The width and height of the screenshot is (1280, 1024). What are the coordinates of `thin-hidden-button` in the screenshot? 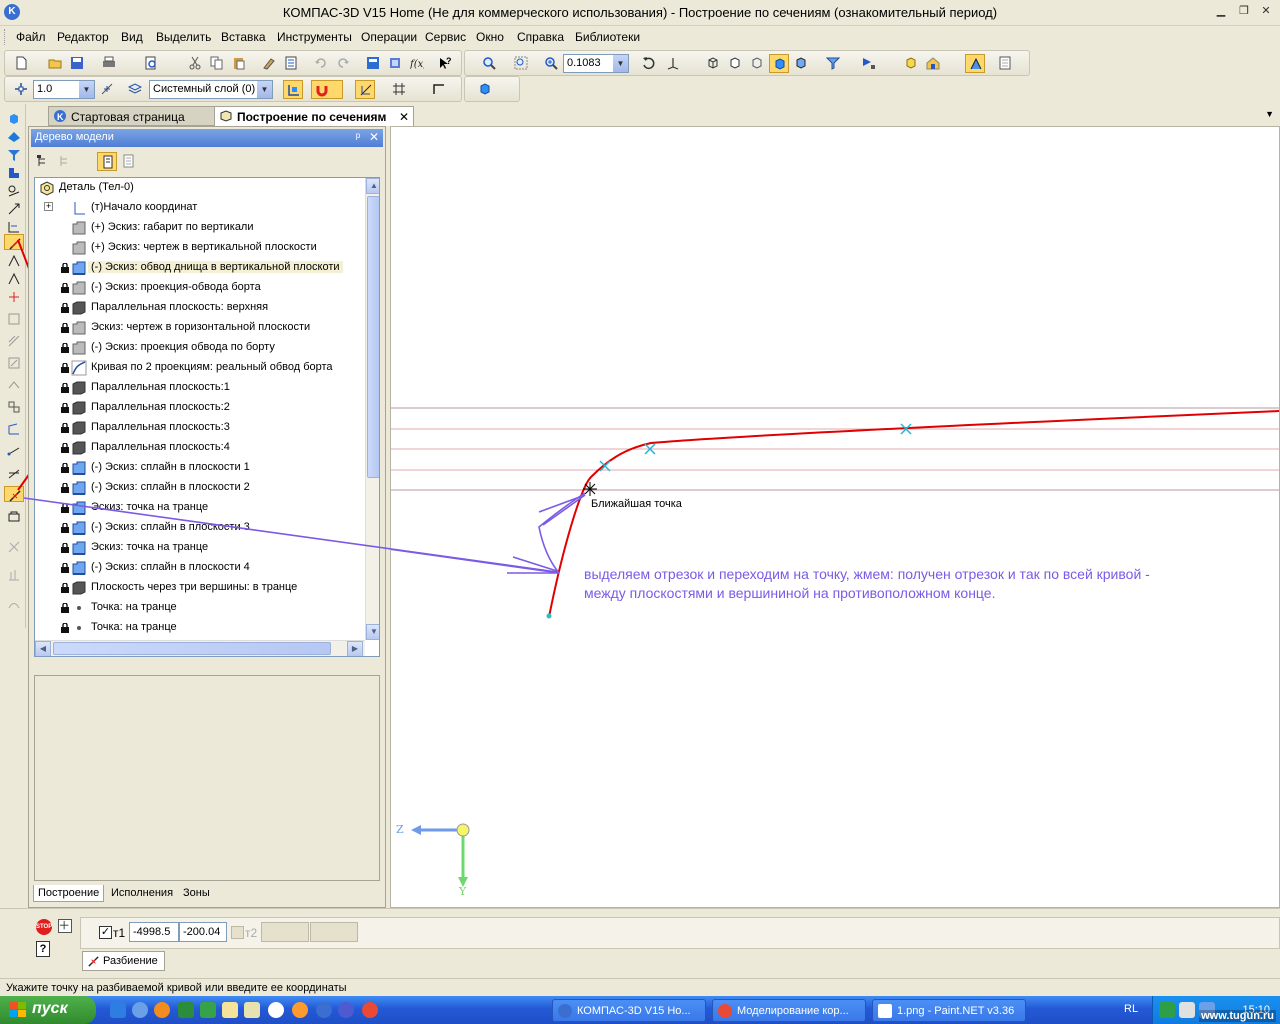 It's located at (757, 63).